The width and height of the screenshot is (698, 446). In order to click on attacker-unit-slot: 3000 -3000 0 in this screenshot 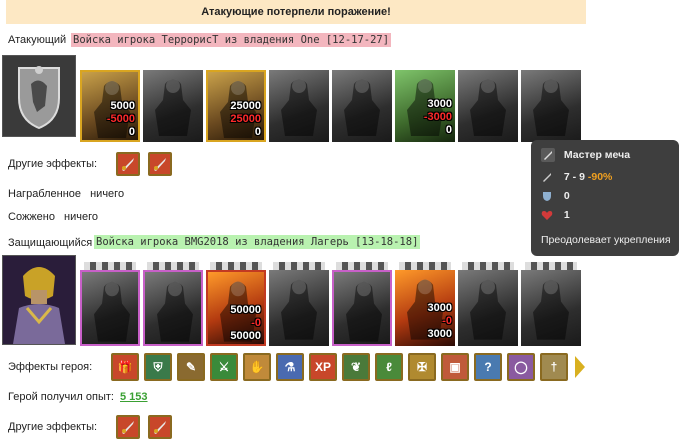, I will do `click(425, 106)`.